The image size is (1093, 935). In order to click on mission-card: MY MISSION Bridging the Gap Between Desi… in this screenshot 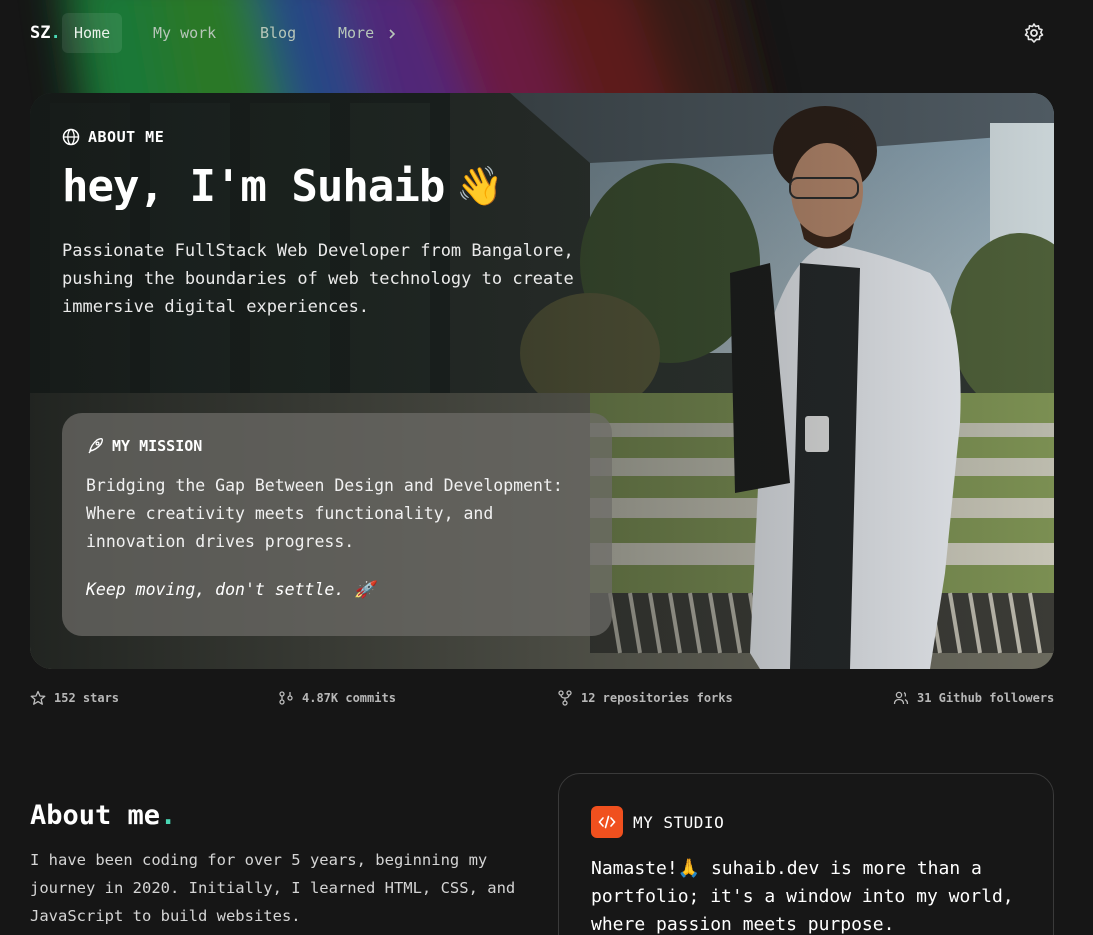, I will do `click(337, 524)`.